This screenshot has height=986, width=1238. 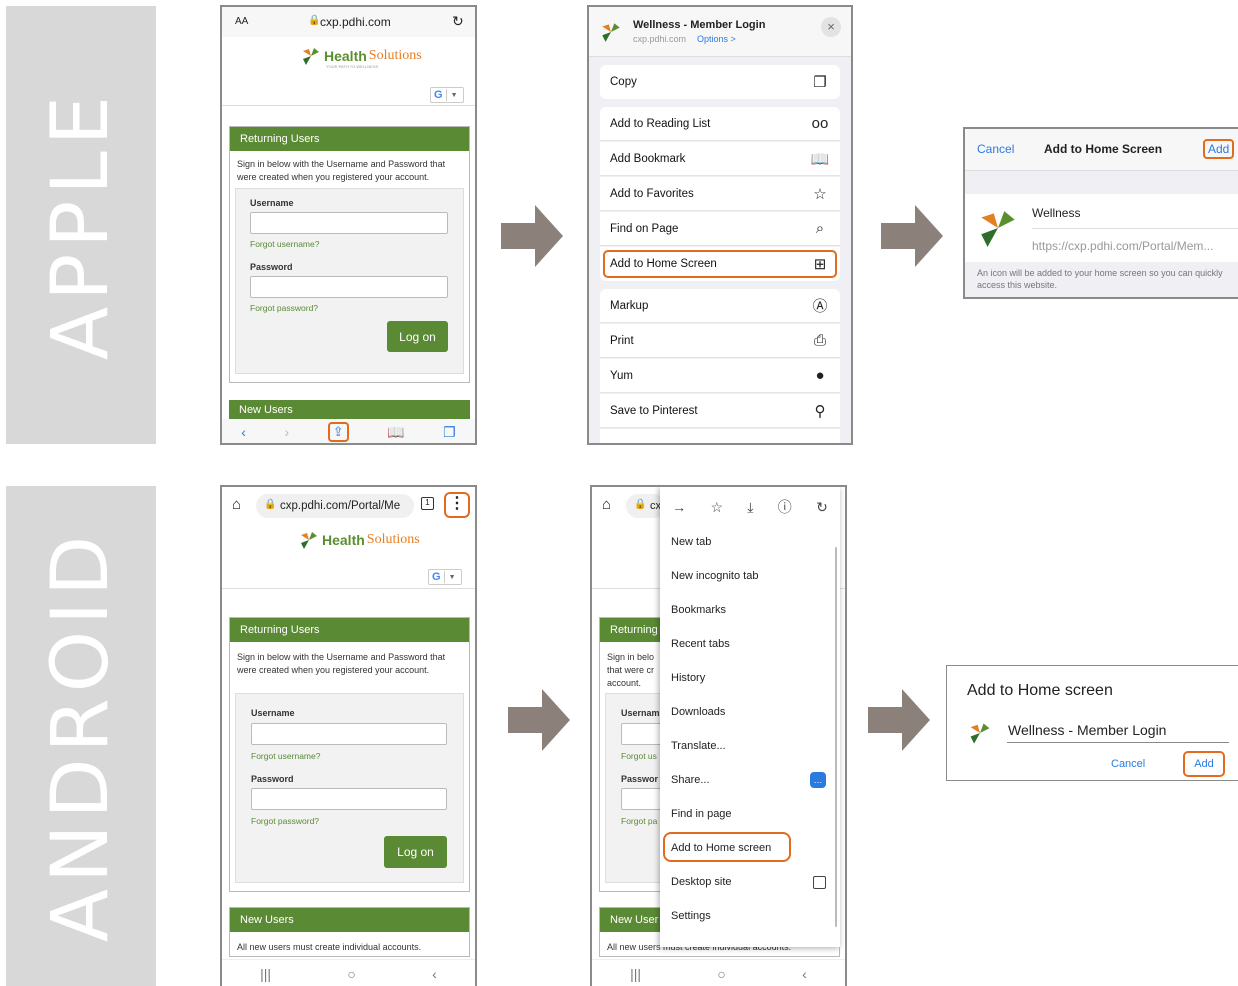 What do you see at coordinates (1056, 213) in the screenshot?
I see `shortcut-name-input: Wellness` at bounding box center [1056, 213].